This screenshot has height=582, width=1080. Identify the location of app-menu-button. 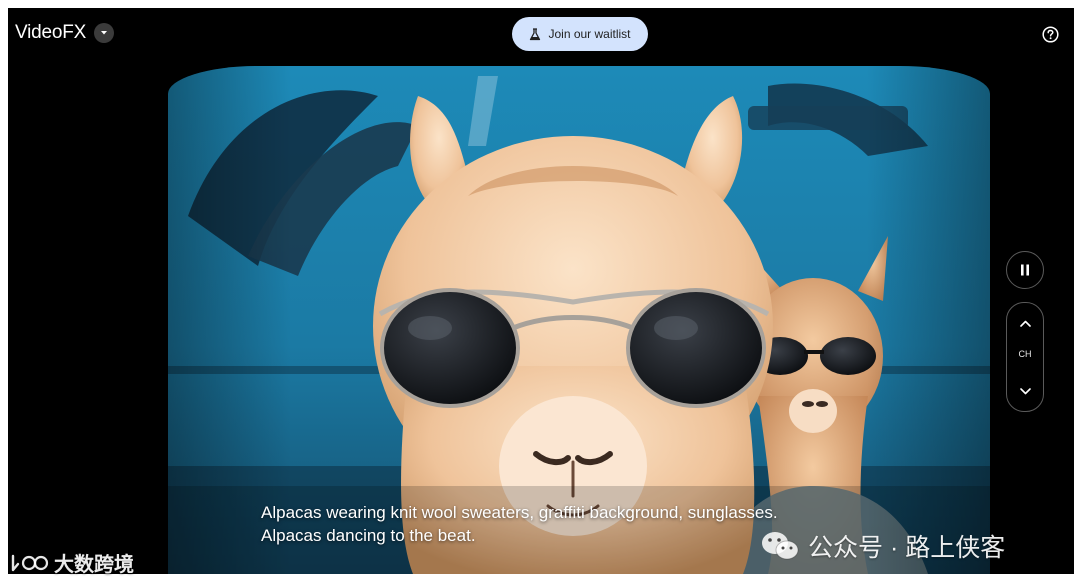
(104, 33).